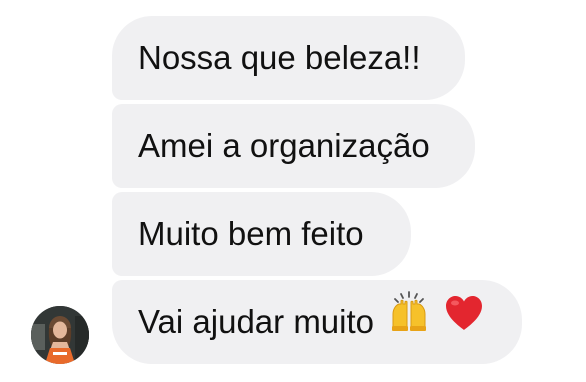 Image resolution: width=586 pixels, height=382 pixels. What do you see at coordinates (279, 57) in the screenshot?
I see `message-text: Nossa que beleza!!` at bounding box center [279, 57].